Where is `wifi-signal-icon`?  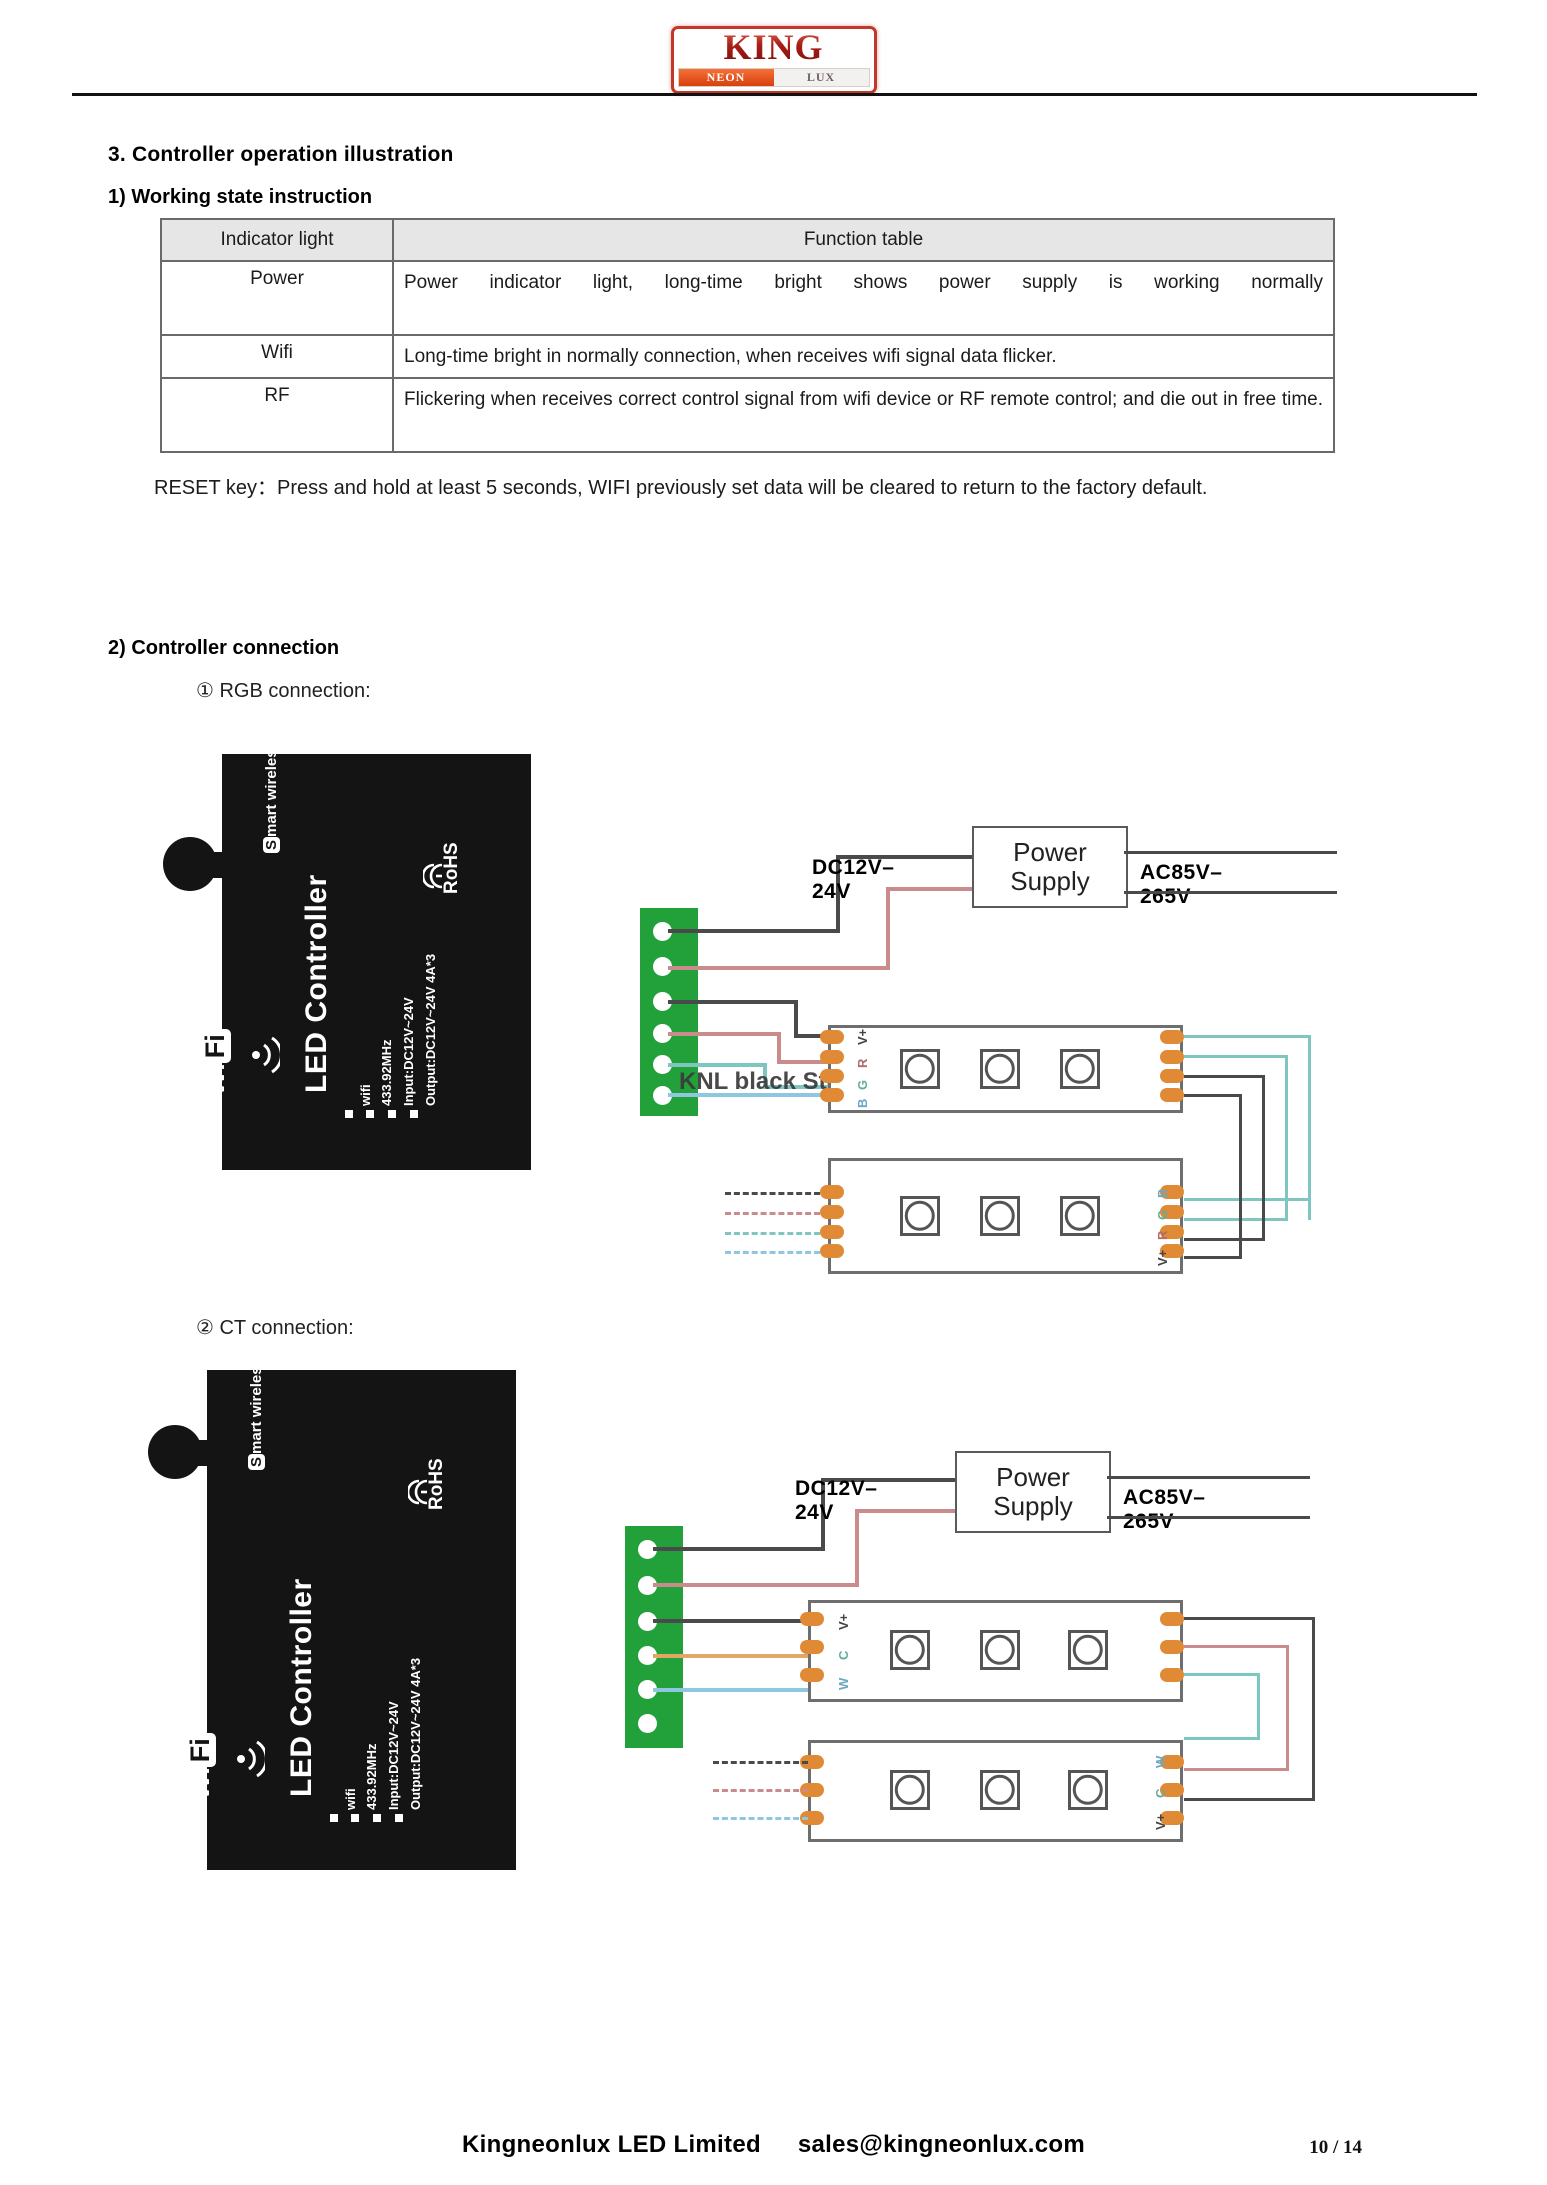 wifi-signal-icon is located at coordinates (251, 1759).